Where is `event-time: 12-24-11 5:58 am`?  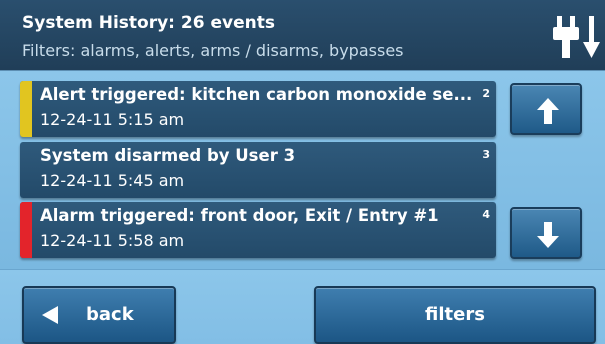
event-time: 12-24-11 5:58 am is located at coordinates (112, 240).